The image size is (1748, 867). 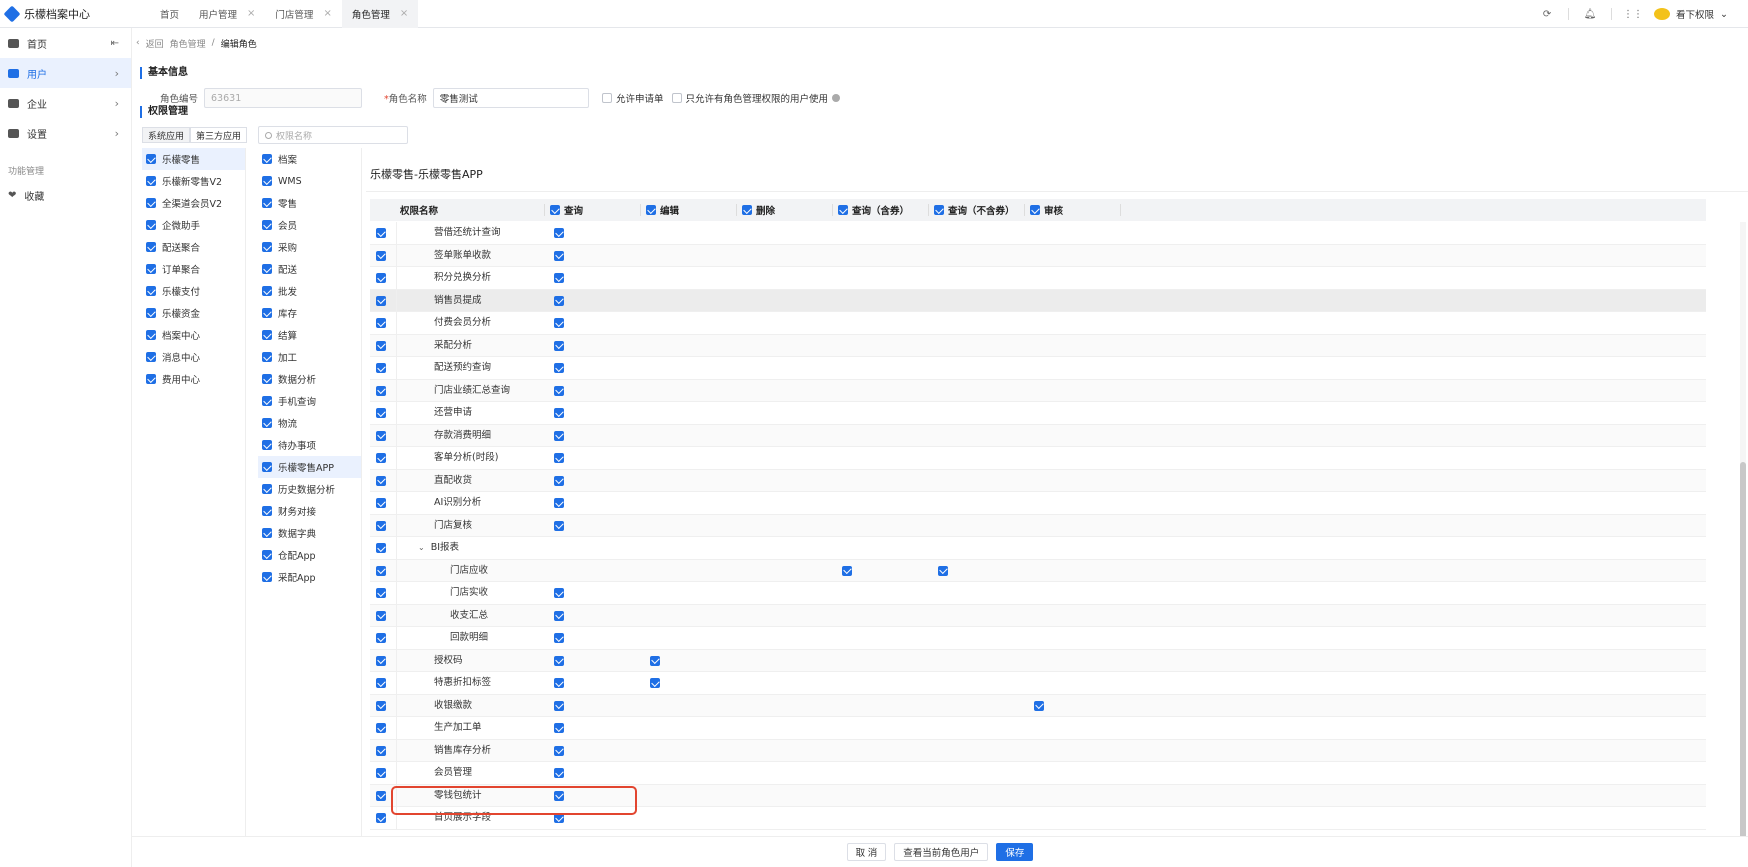 I want to click on module-list-item: 配送, so click(x=309, y=269).